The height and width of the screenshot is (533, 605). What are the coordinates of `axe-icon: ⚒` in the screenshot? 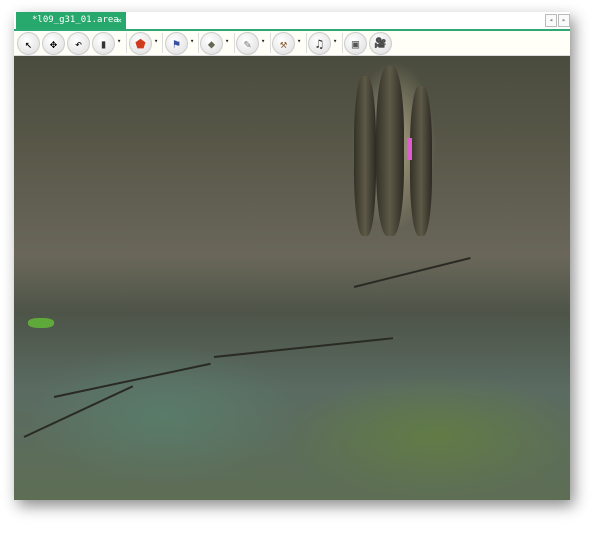 It's located at (283, 43).